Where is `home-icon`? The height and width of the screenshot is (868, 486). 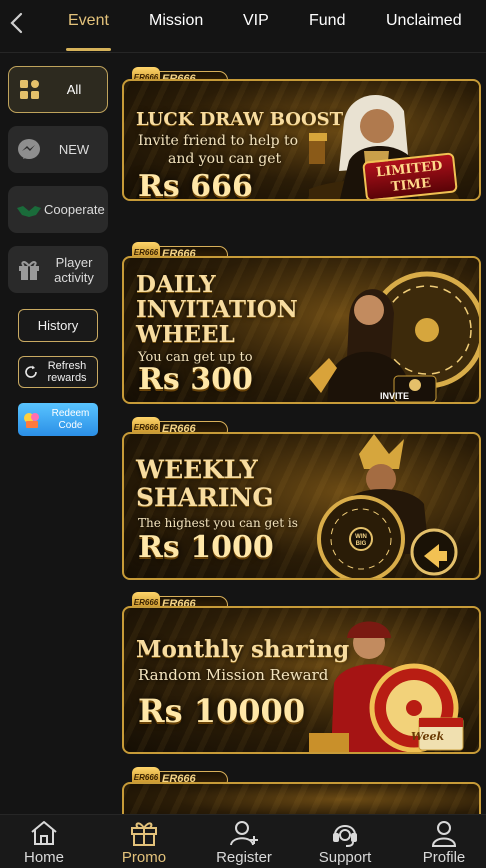
home-icon is located at coordinates (44, 833).